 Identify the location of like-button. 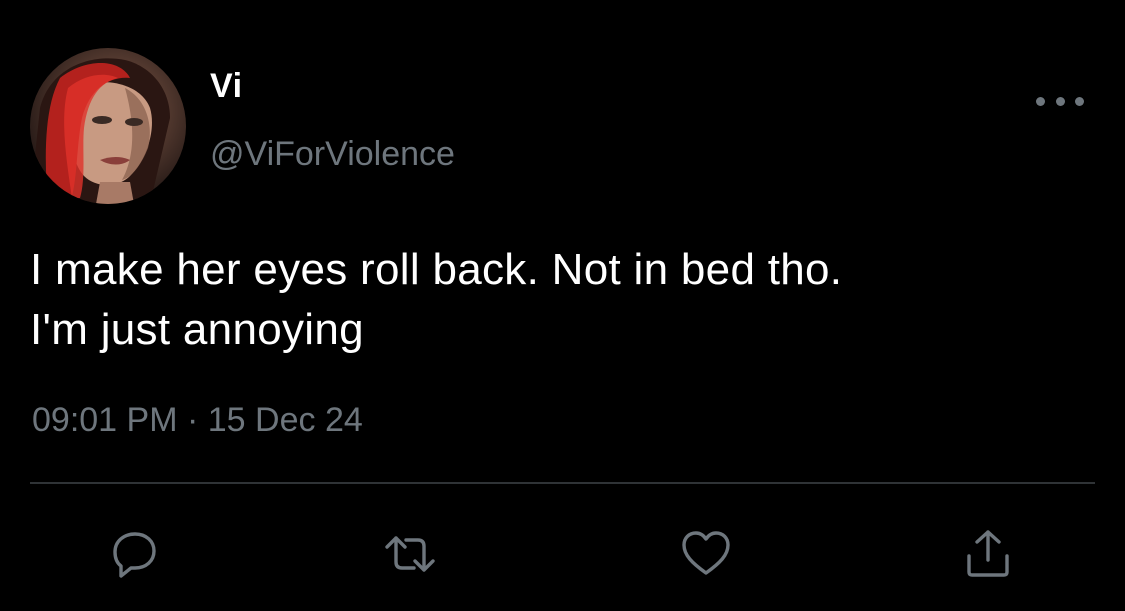
(706, 554).